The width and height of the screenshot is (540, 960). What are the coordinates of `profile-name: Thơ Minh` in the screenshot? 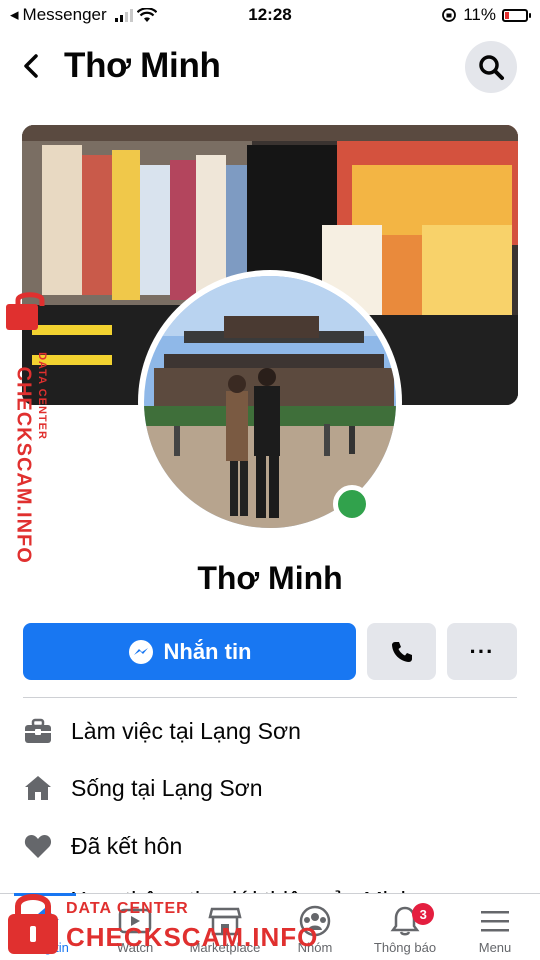 It's located at (270, 578).